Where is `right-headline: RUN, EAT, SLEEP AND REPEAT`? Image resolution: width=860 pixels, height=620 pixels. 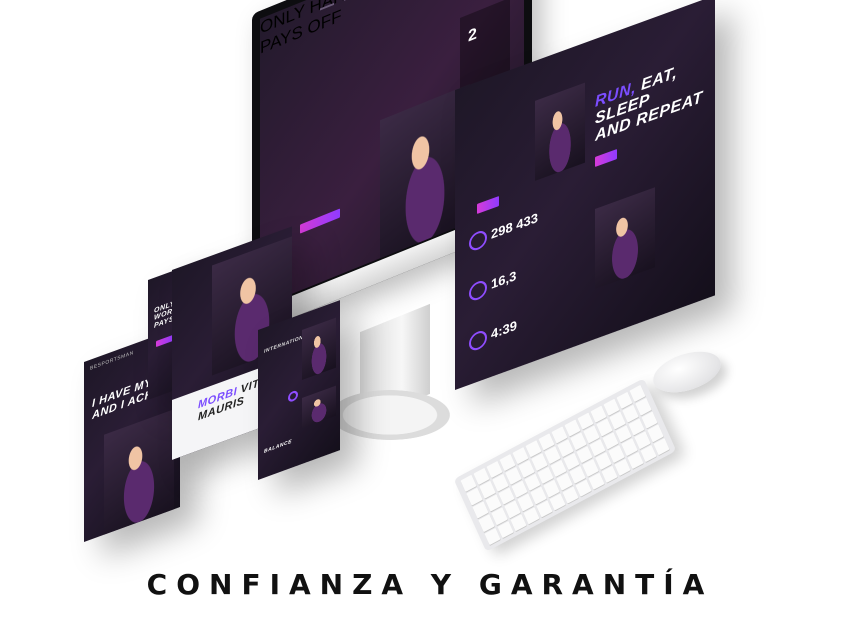 right-headline: RUN, EAT, SLEEP AND REPEAT is located at coordinates (655, 98).